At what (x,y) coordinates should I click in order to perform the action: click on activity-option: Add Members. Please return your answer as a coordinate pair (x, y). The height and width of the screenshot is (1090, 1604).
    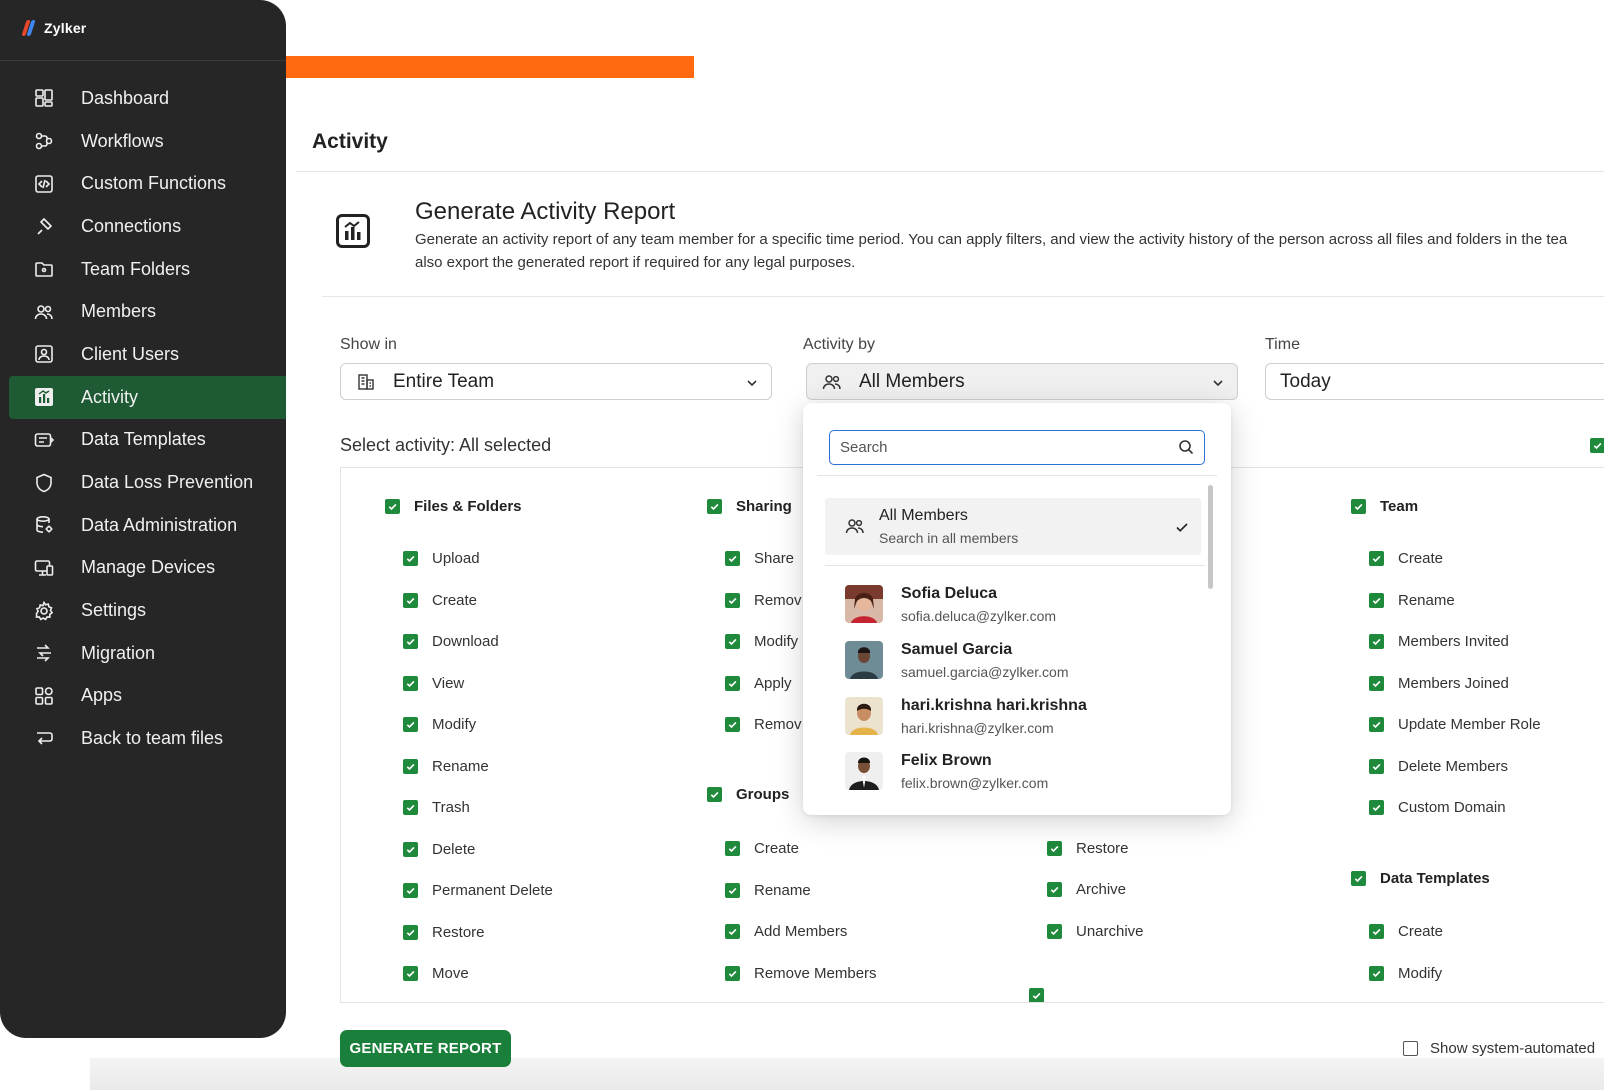
    Looking at the image, I should click on (786, 931).